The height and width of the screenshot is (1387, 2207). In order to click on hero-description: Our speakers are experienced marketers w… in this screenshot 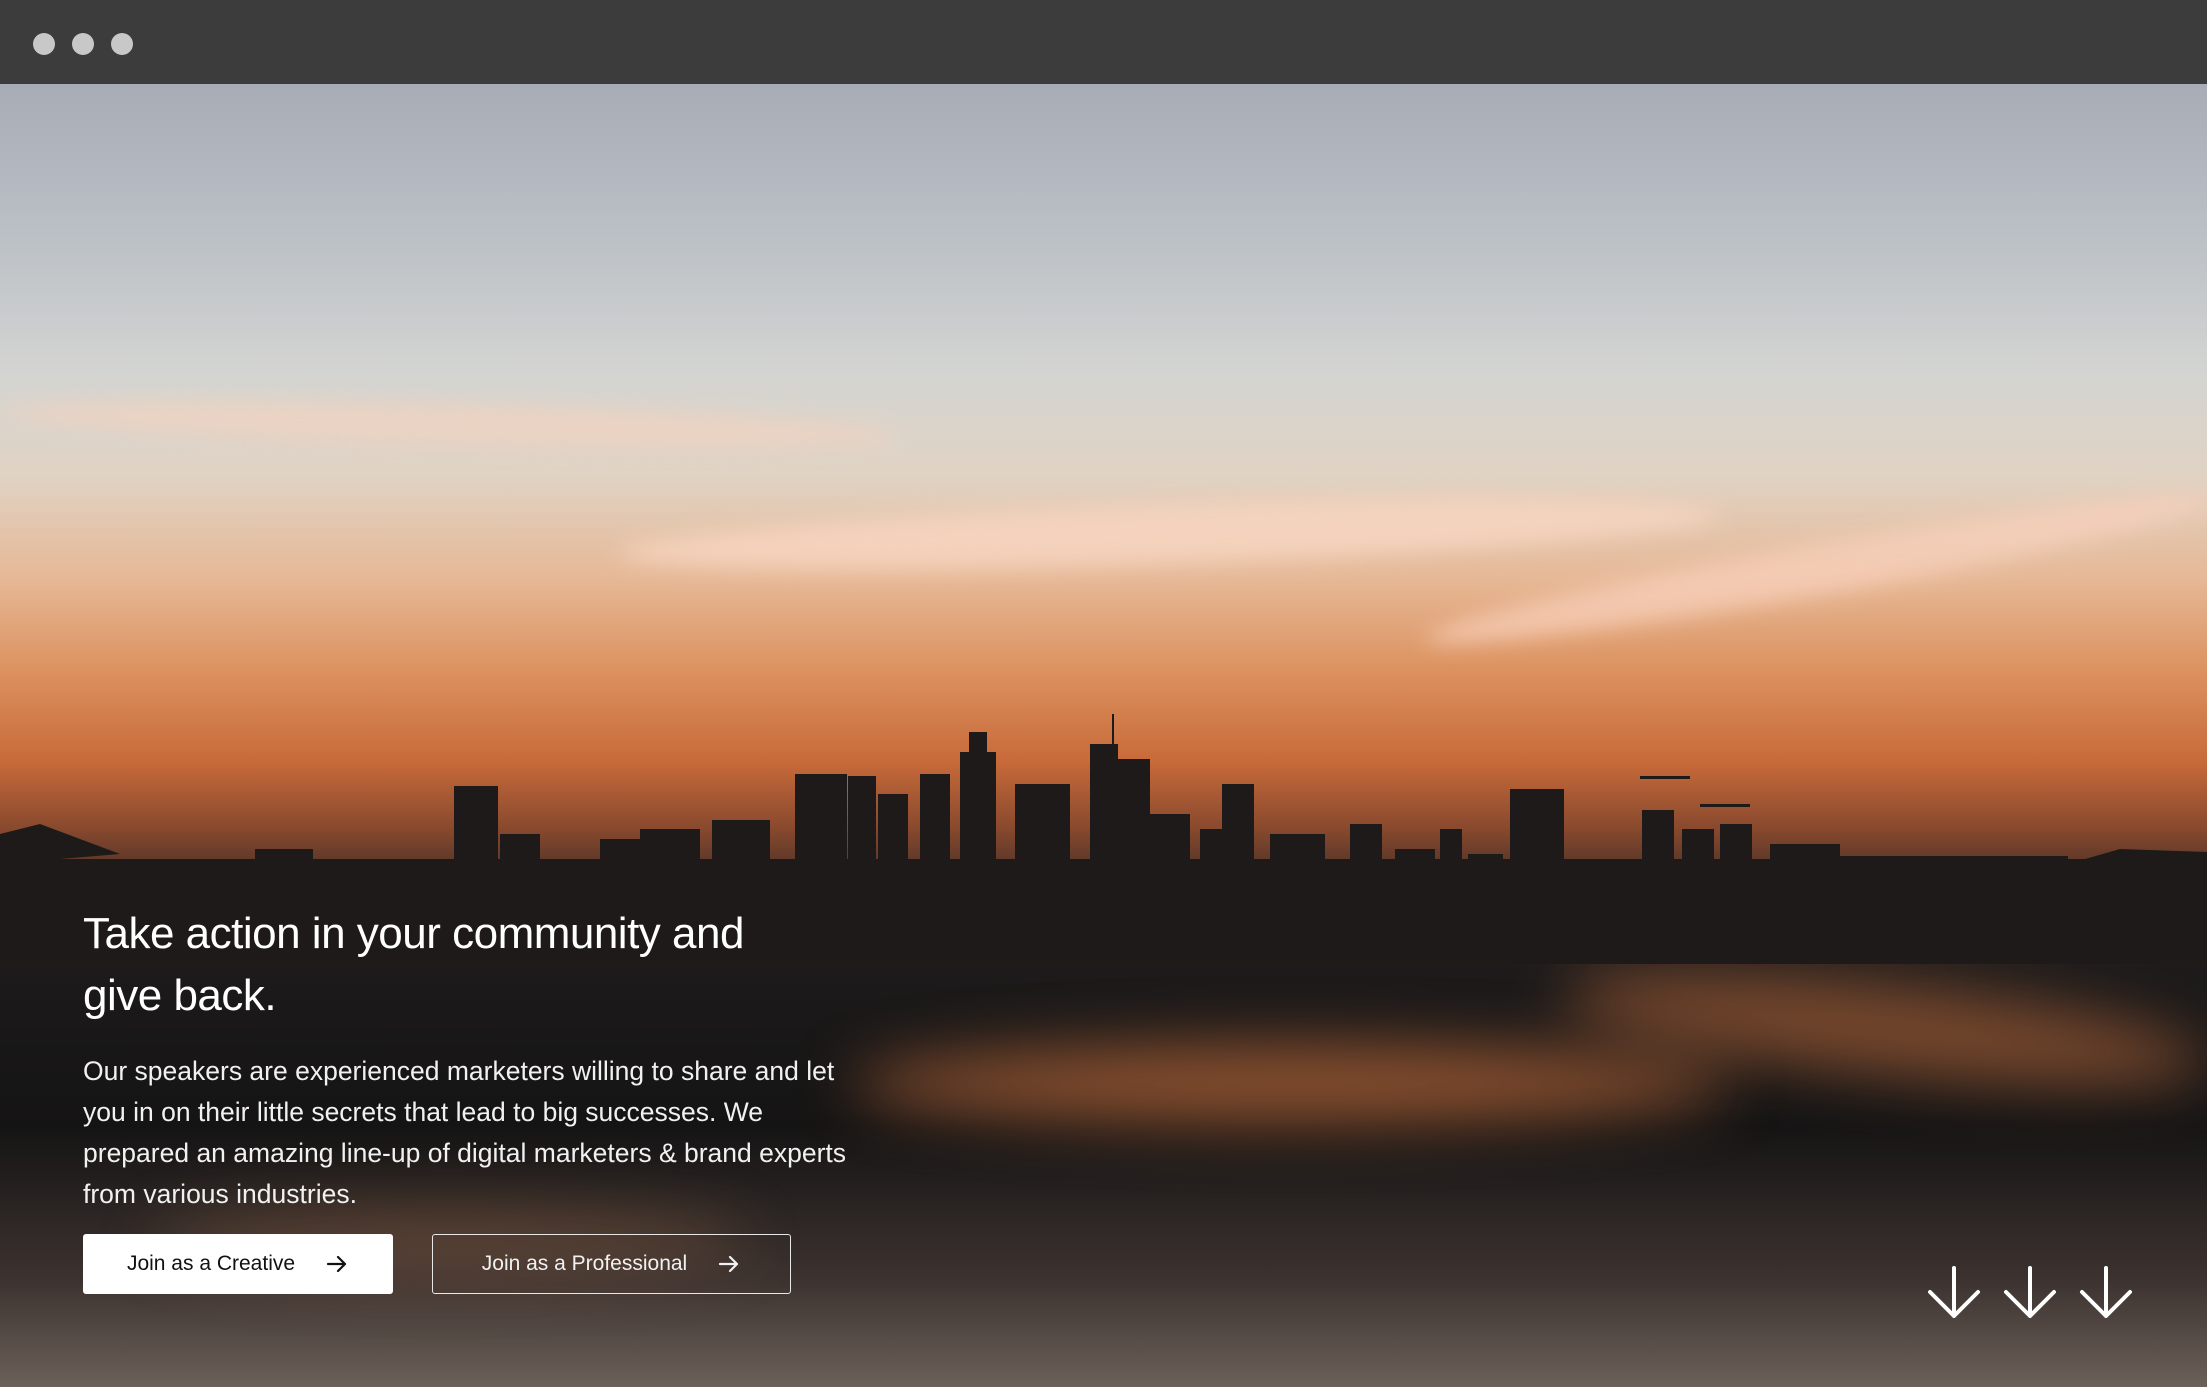, I will do `click(465, 1132)`.